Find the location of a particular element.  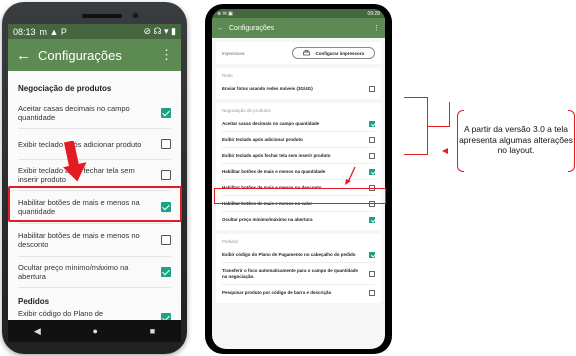

nav-back-icon: ◀ is located at coordinates (37, 331).